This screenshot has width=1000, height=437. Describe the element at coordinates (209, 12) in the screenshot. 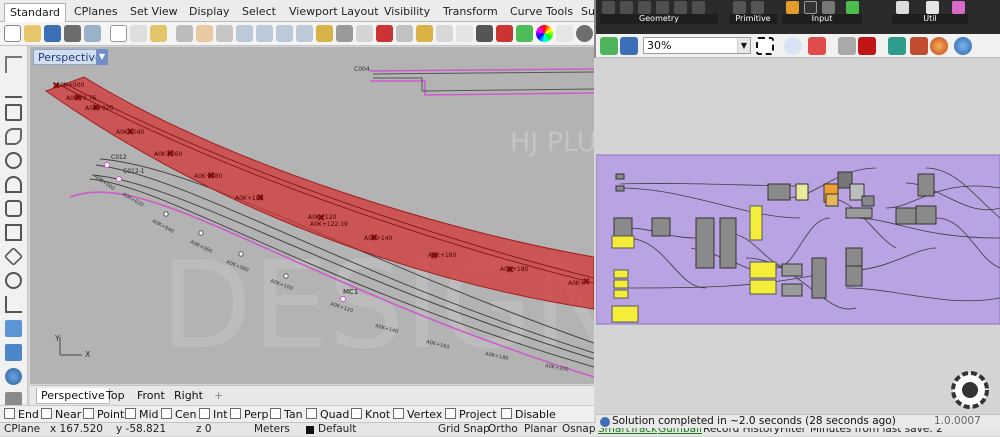

I see `tab-display: Display` at that location.